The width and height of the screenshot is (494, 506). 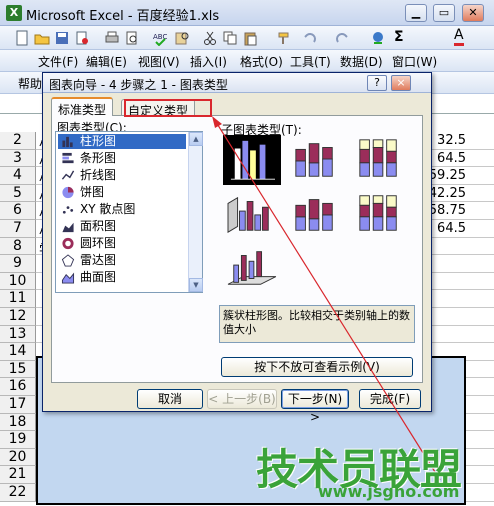 I want to click on cell-value: 42.25, so click(x=447, y=193).